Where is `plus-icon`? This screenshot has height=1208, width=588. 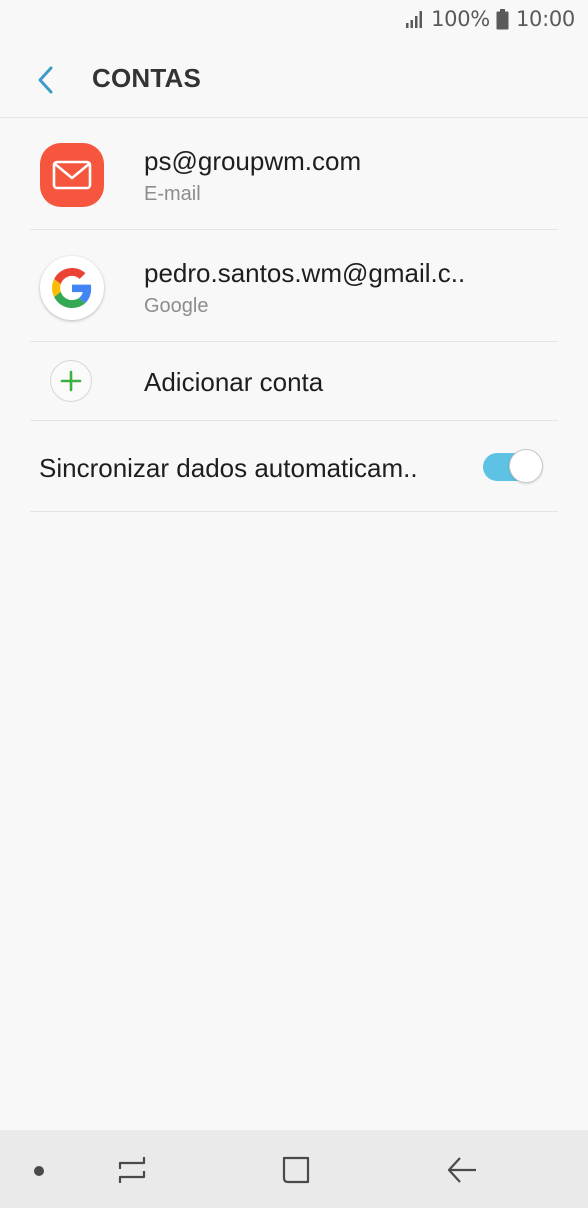
plus-icon is located at coordinates (71, 381).